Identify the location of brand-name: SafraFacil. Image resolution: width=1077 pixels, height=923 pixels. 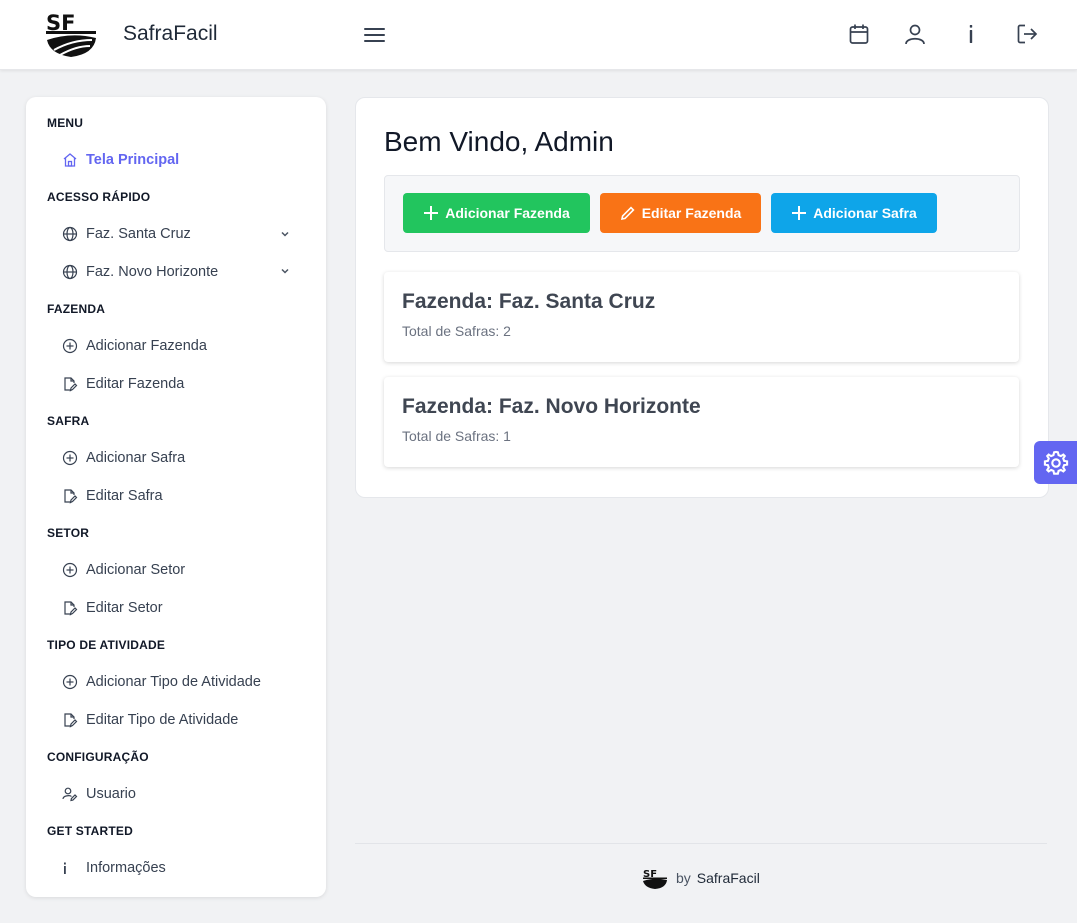
(170, 33).